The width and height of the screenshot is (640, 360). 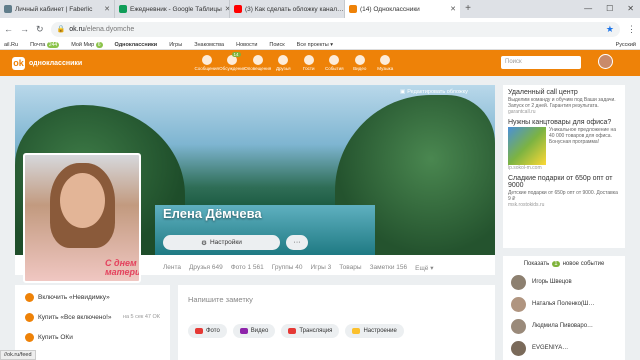 I want to click on service-item: Включить «Невидимку», so click(x=92, y=297).